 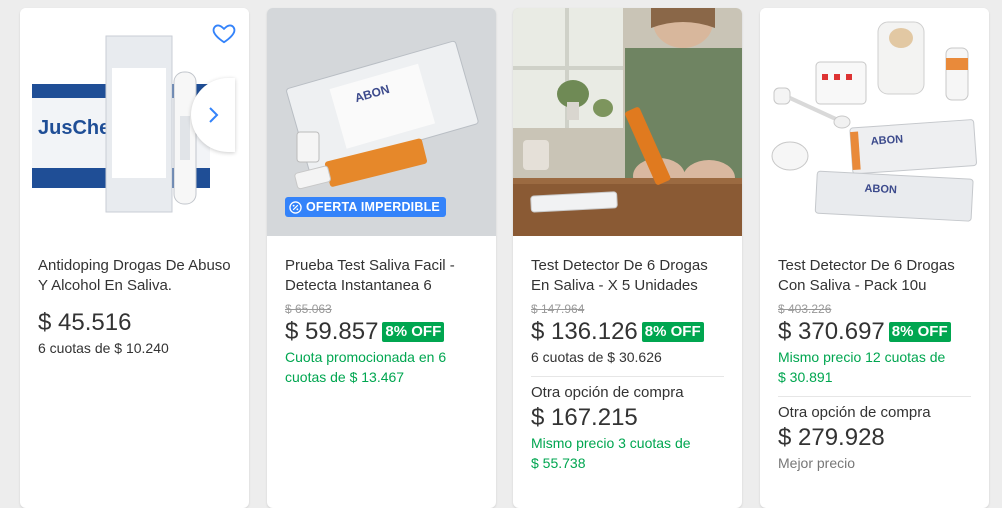 What do you see at coordinates (805, 377) in the screenshot?
I see `installments-promo-amount: $ 30.891` at bounding box center [805, 377].